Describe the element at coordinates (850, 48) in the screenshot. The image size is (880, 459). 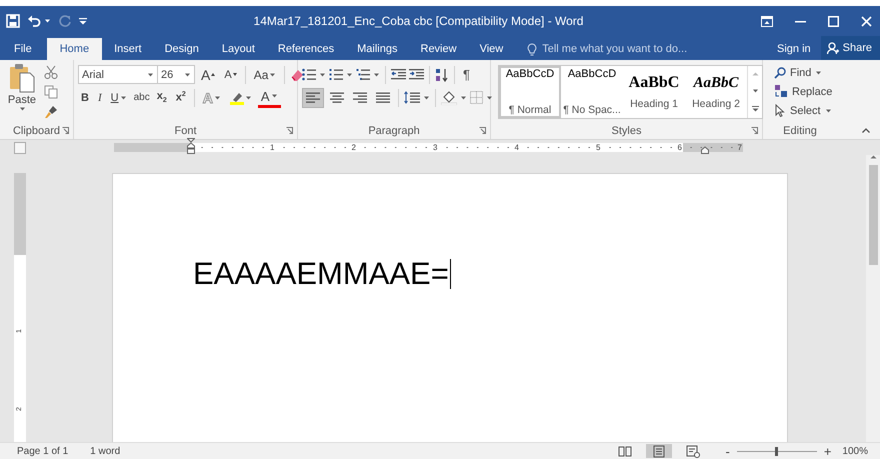
I see `share-button: Share` at that location.